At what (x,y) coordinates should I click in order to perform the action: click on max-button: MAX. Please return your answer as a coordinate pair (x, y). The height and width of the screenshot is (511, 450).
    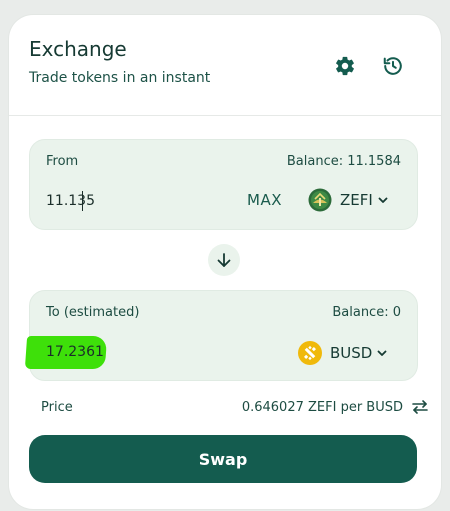
    Looking at the image, I should click on (264, 200).